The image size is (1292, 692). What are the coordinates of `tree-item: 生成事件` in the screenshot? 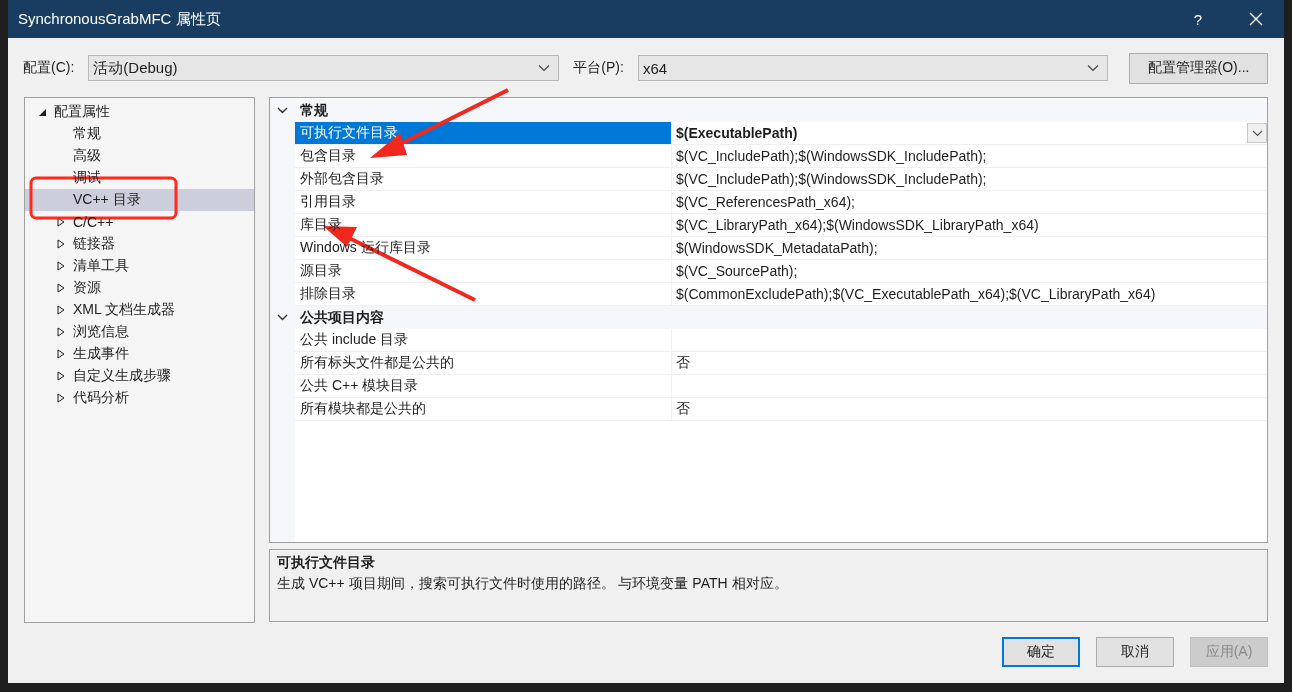 It's located at (139, 354).